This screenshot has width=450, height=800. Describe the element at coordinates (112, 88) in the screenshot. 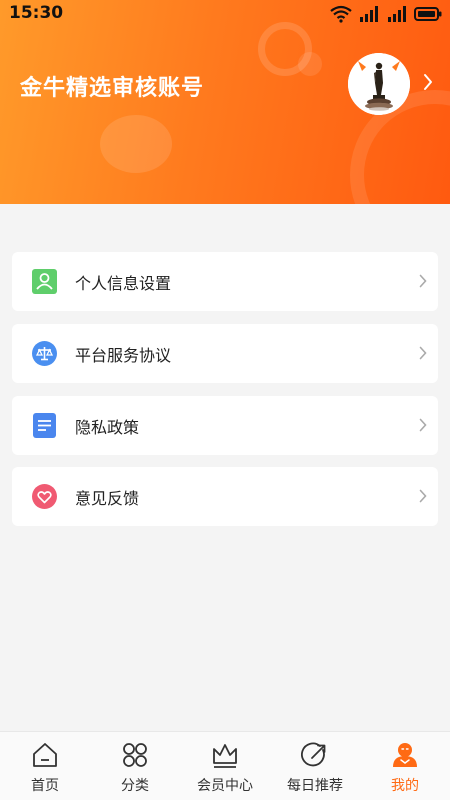

I see `account-name: 金牛精选审核账号` at that location.